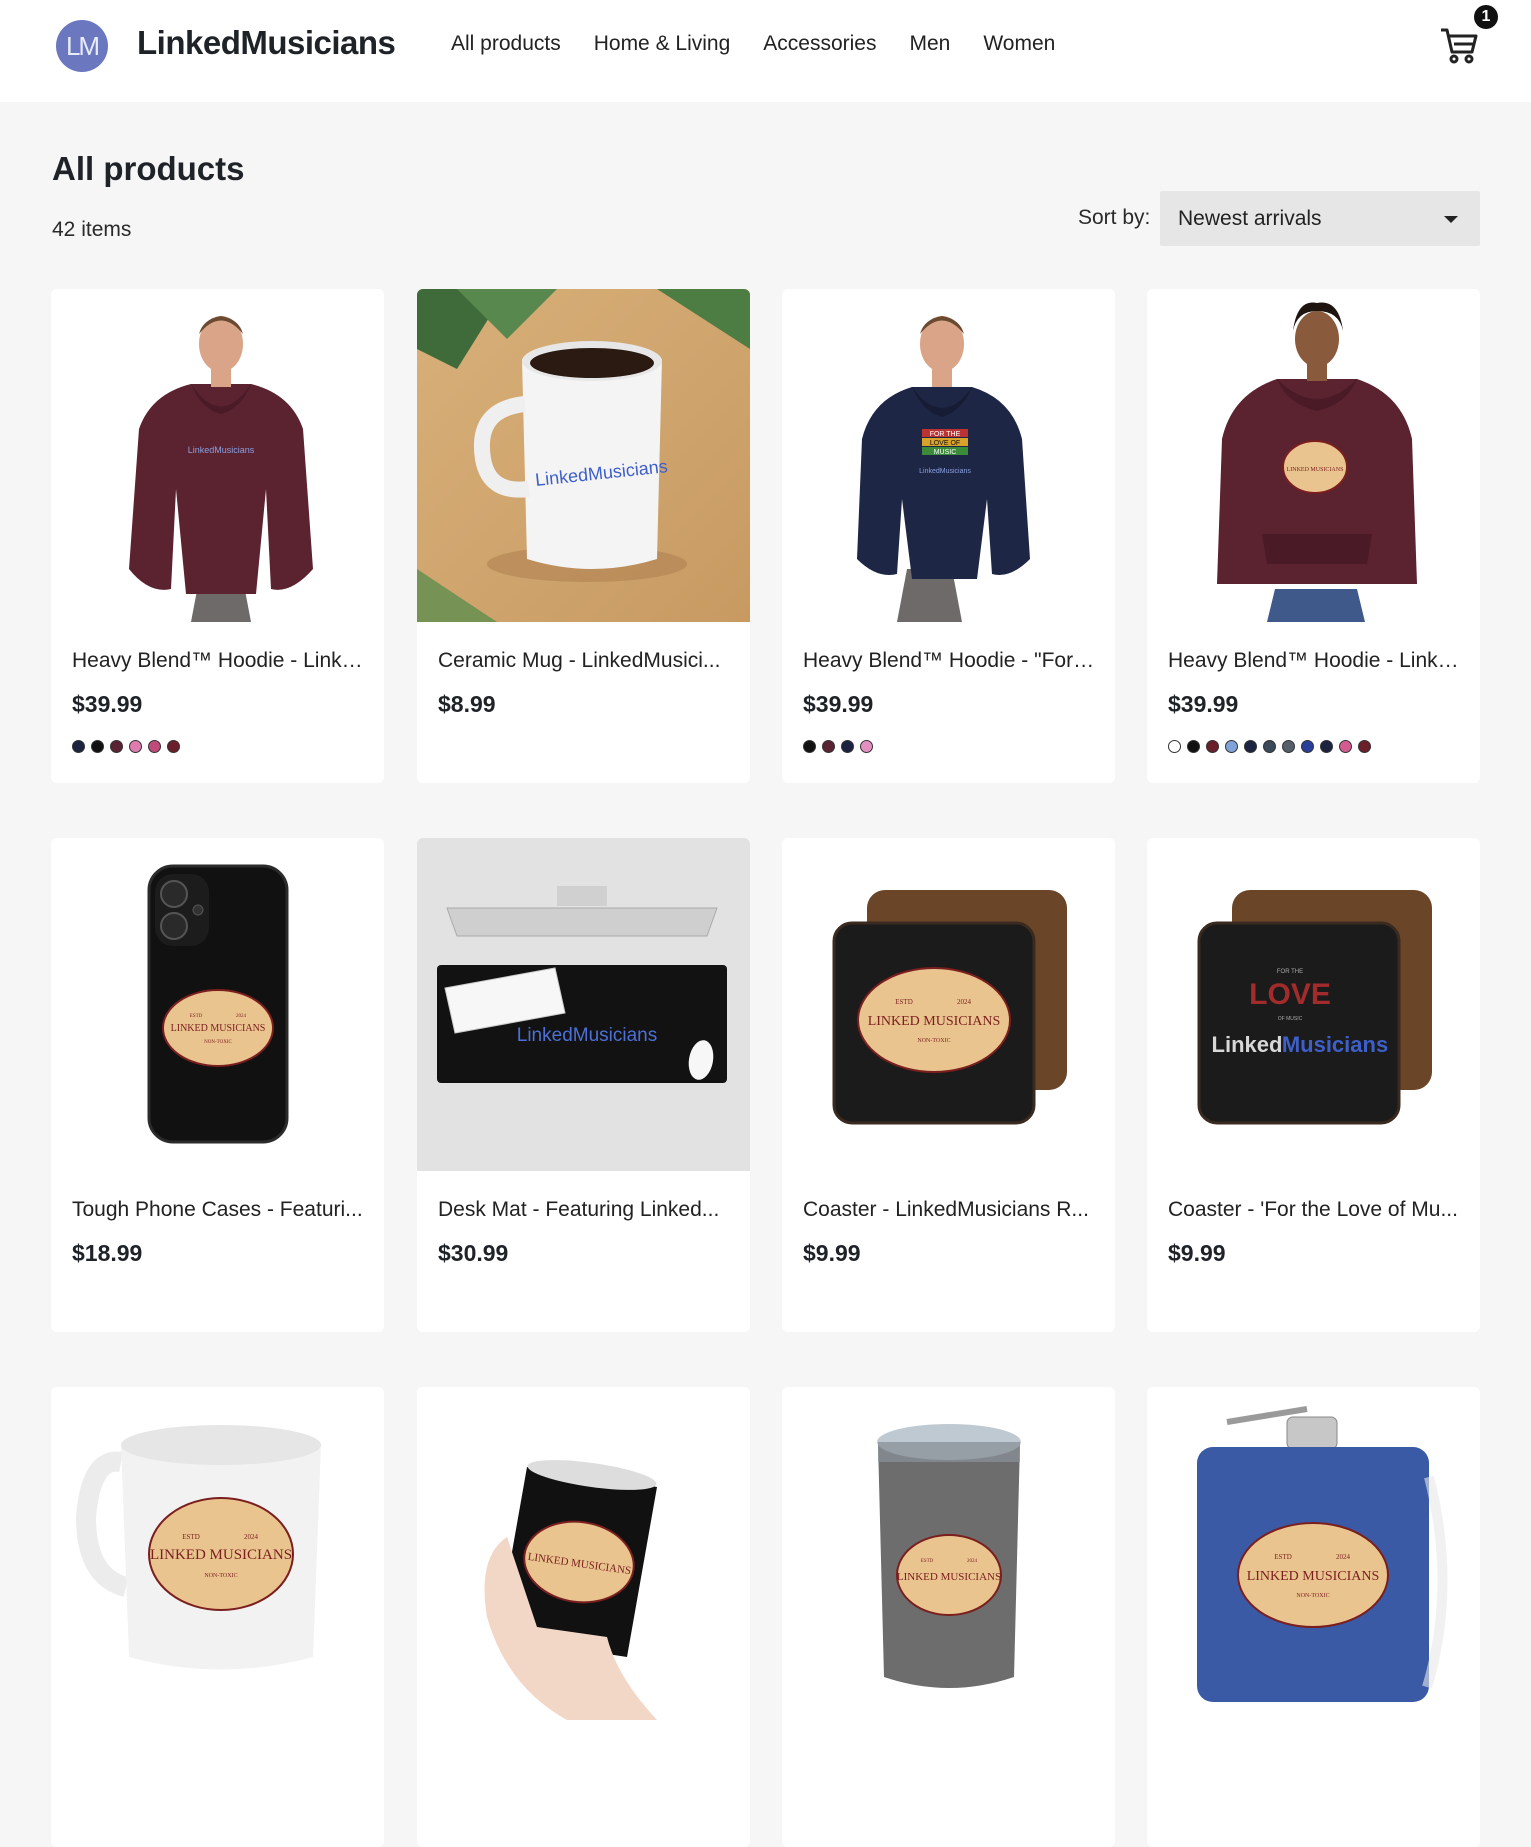  I want to click on cart-icon, so click(1459, 45).